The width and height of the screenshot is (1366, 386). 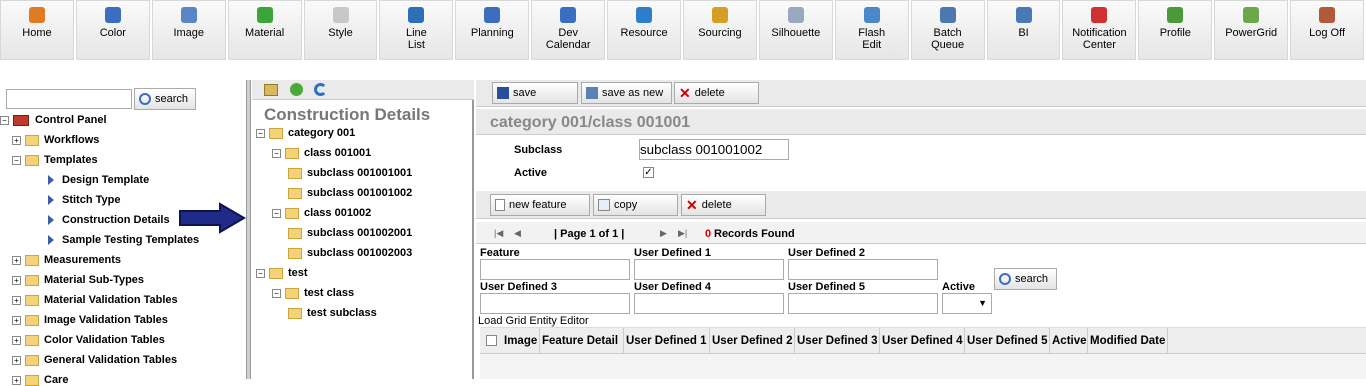 I want to click on delete-button: ✕ delete, so click(x=716, y=93).